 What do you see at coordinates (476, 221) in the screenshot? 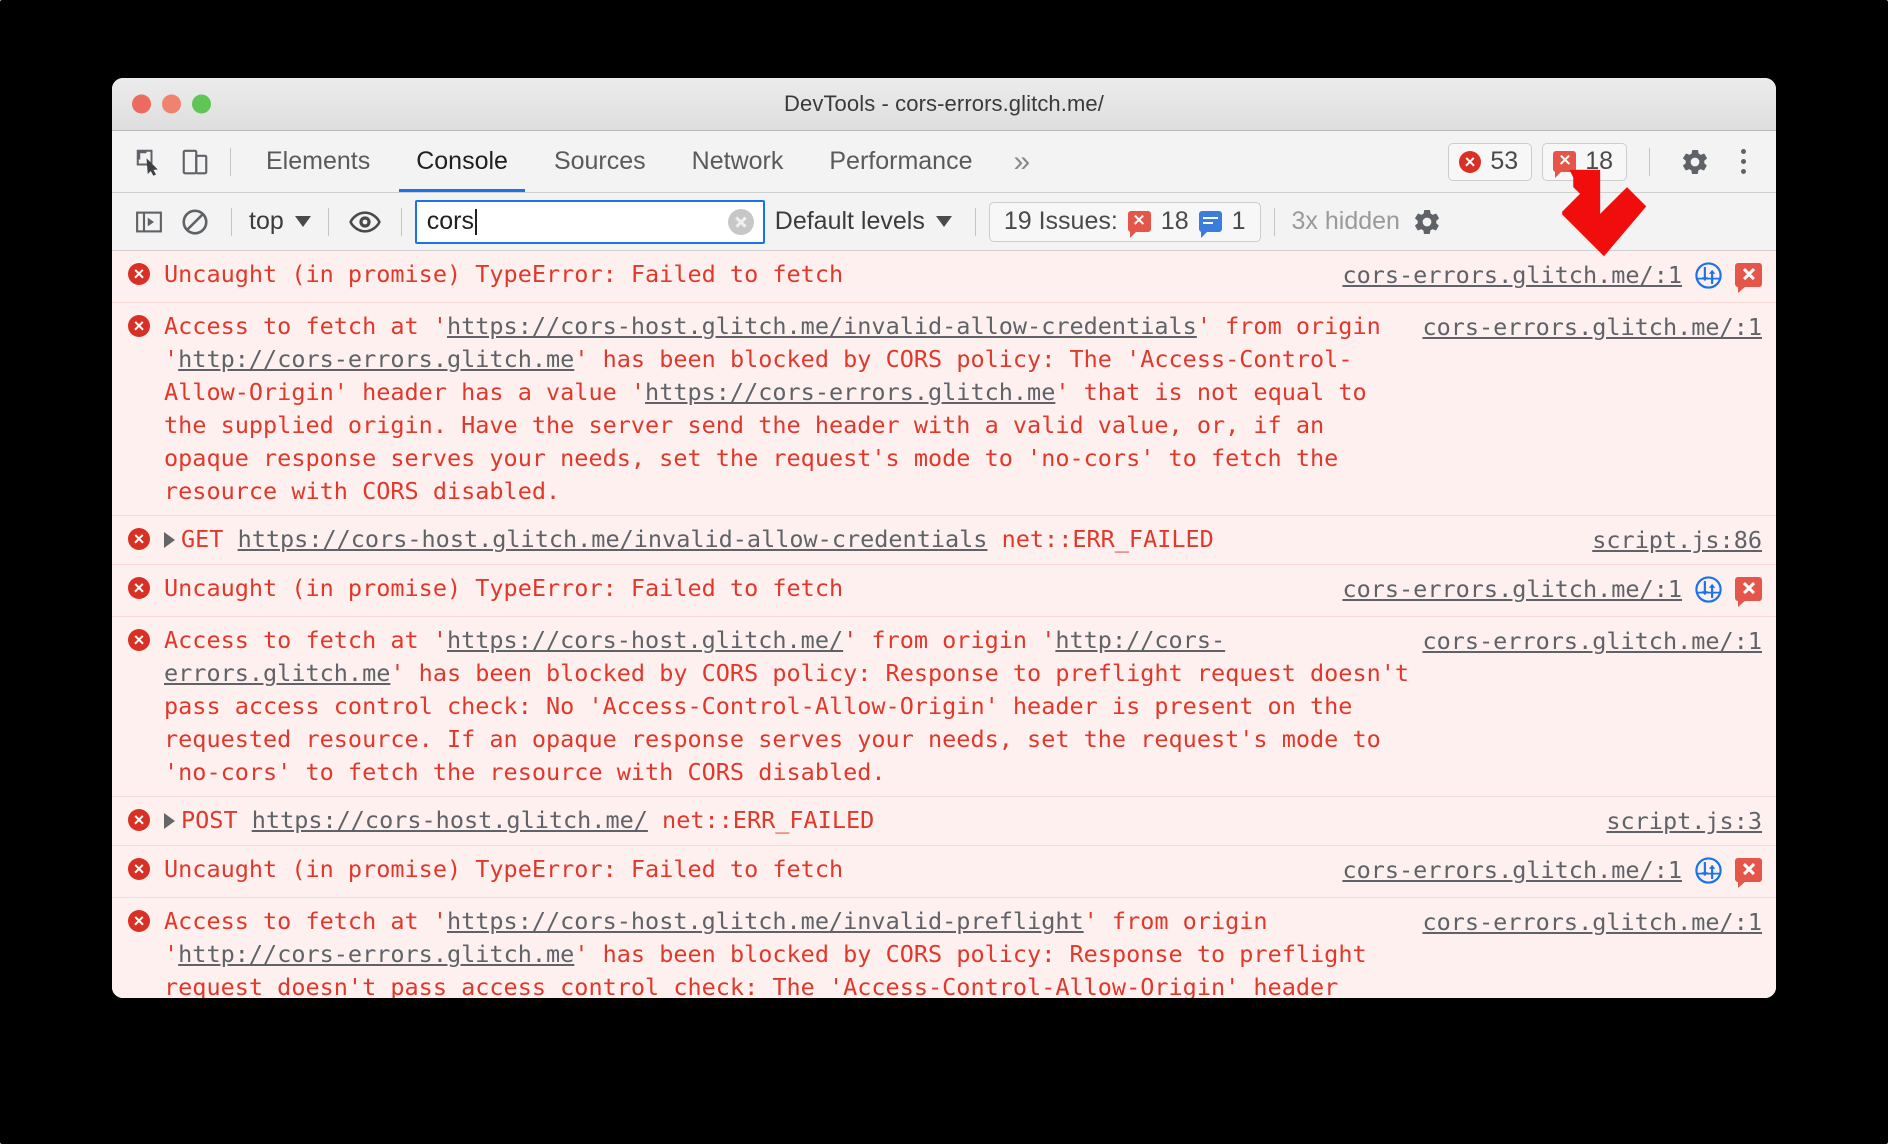
I see `text-cursor` at bounding box center [476, 221].